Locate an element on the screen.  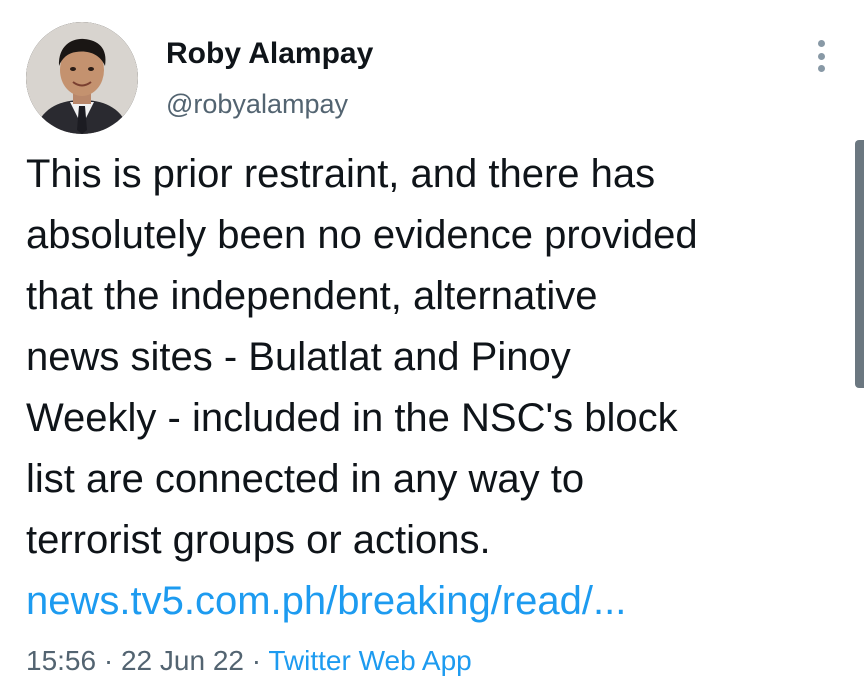
author-block: Roby Alampay @robyalampay is located at coordinates (269, 78).